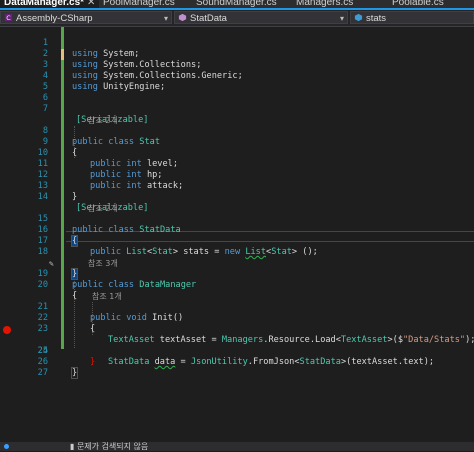 This screenshot has height=452, width=474. I want to click on tab-label: SoundManager.cs, so click(236, 4).